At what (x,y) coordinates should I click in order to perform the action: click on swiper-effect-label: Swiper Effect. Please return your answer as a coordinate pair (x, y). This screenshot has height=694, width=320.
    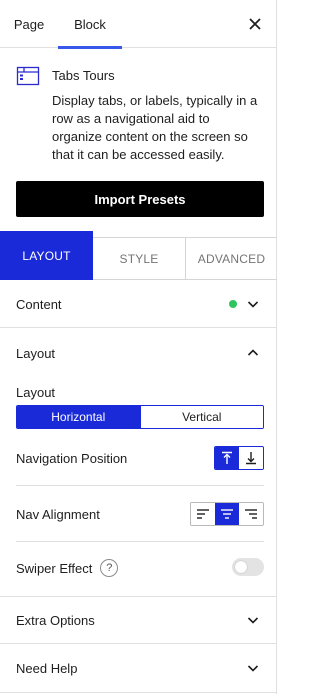
    Looking at the image, I should click on (54, 568).